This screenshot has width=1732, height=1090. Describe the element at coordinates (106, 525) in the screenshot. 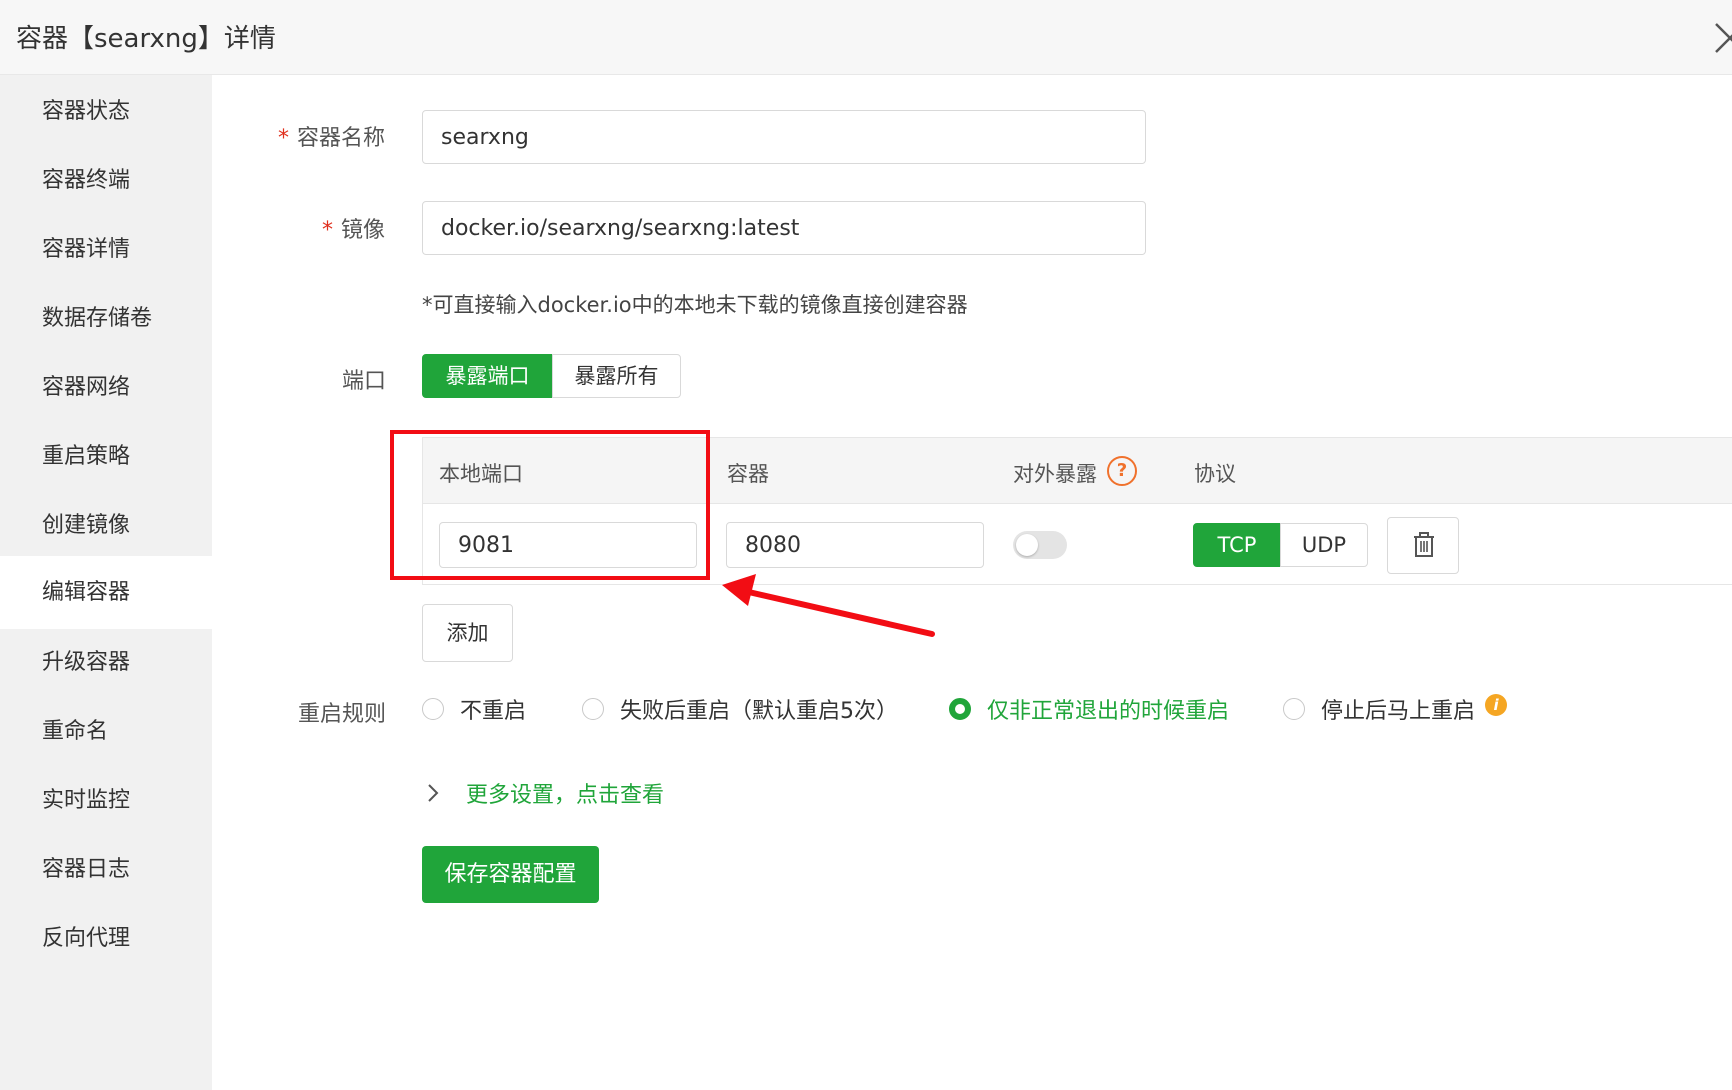

I see `sidebar-item-create-image: 创建镜像` at that location.